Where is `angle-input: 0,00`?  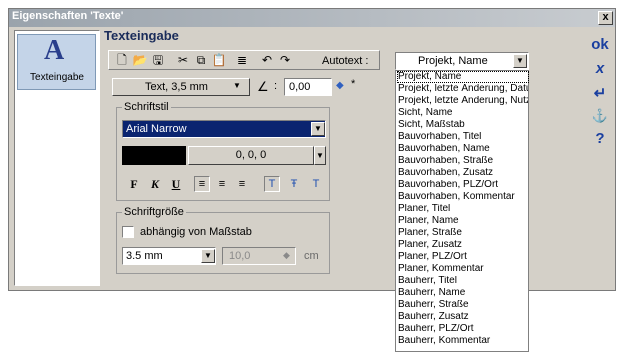
angle-input: 0,00 is located at coordinates (308, 87).